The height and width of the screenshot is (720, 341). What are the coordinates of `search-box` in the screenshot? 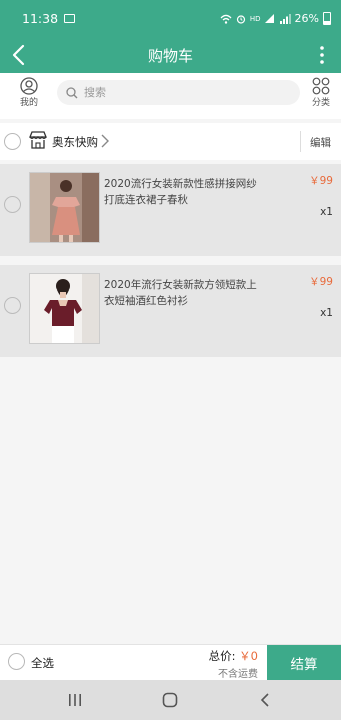 It's located at (178, 92).